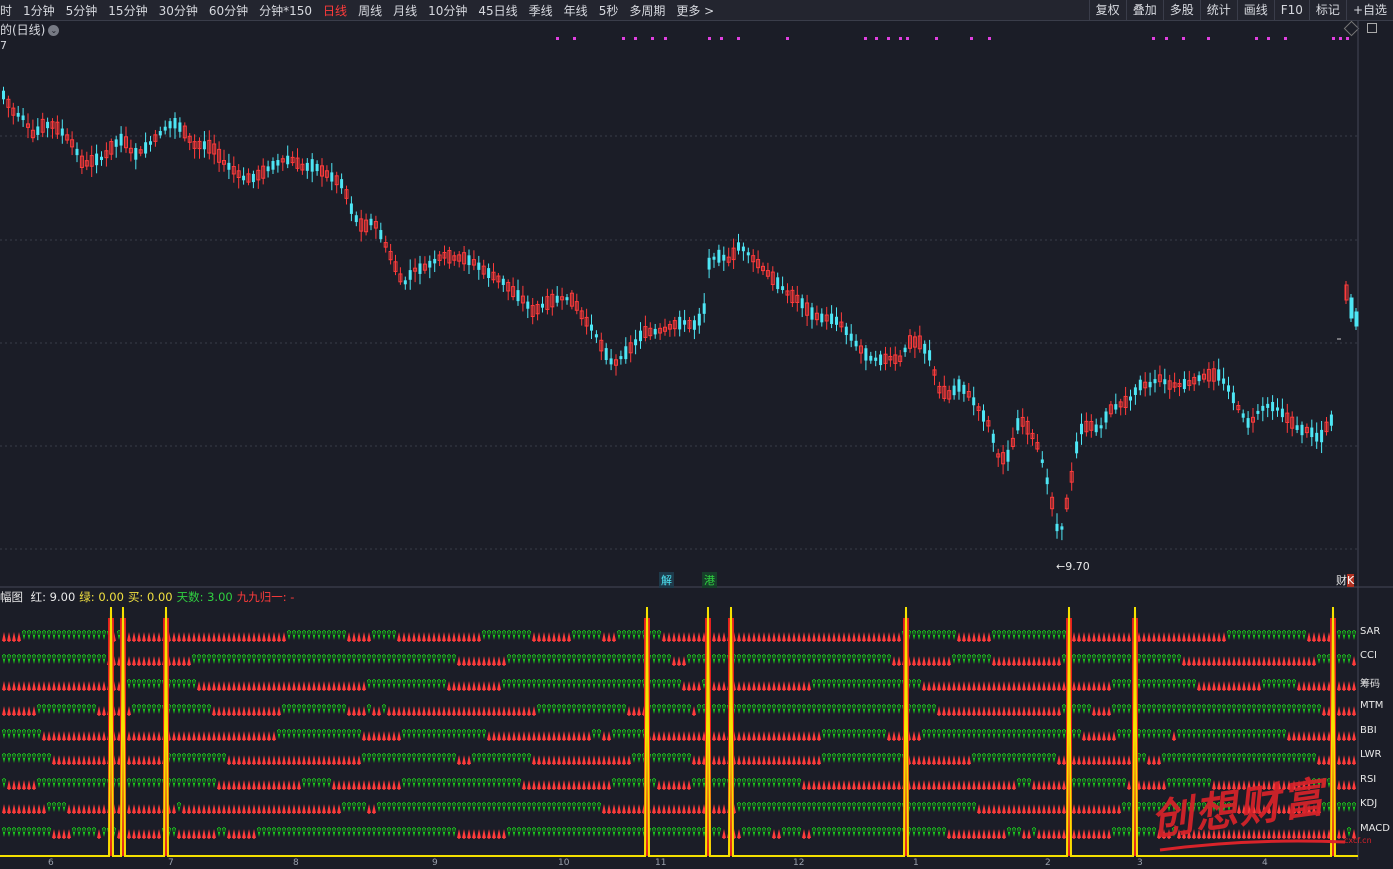 The width and height of the screenshot is (1393, 869). Describe the element at coordinates (1370, 684) in the screenshot. I see `indicator-row-label-2: 筹码` at that location.